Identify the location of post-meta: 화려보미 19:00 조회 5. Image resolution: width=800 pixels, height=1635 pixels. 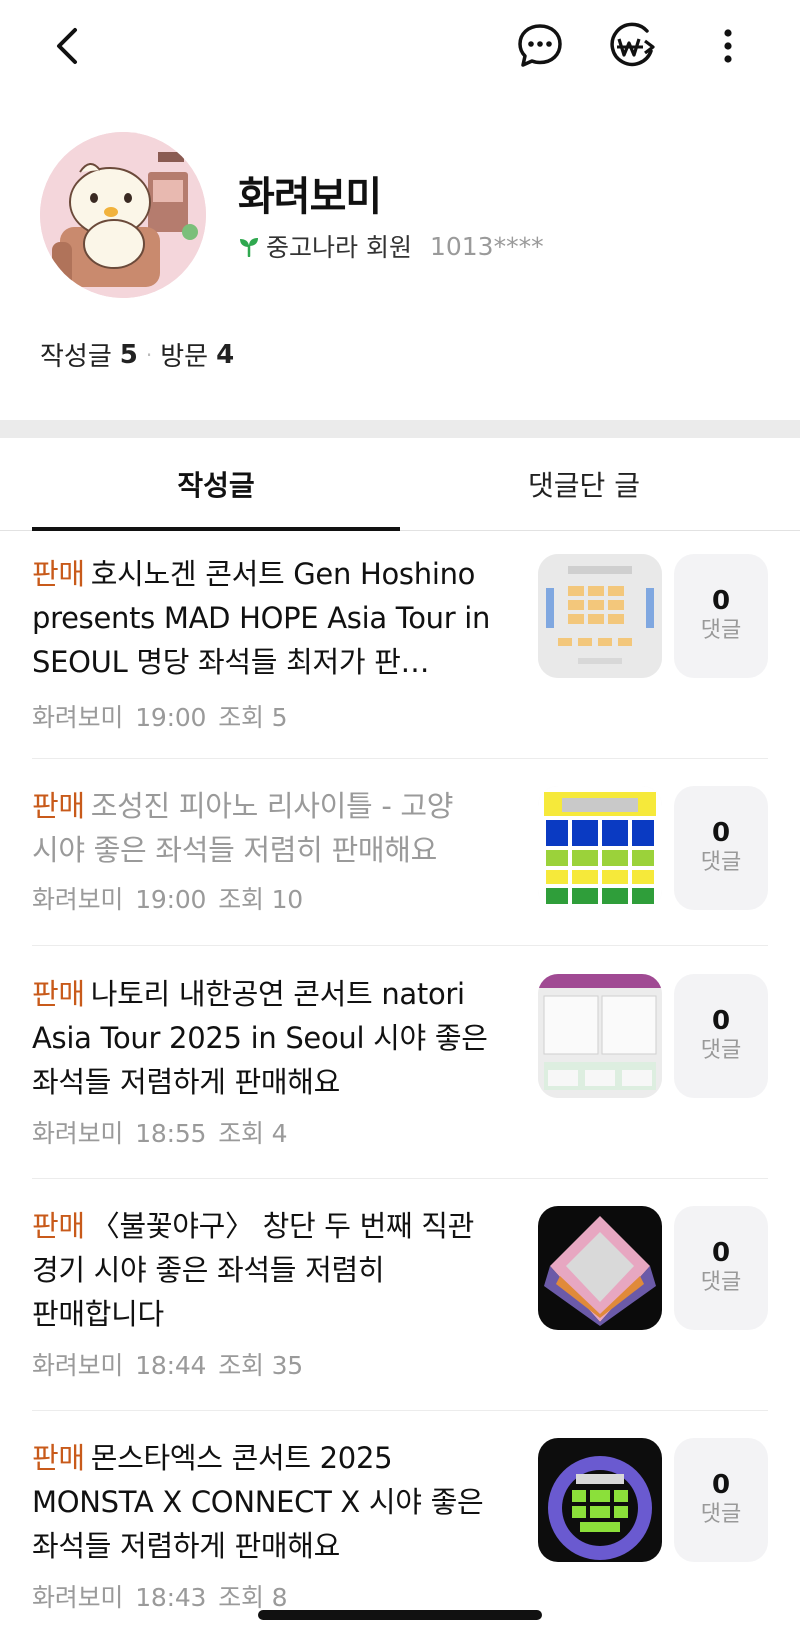
(165, 716).